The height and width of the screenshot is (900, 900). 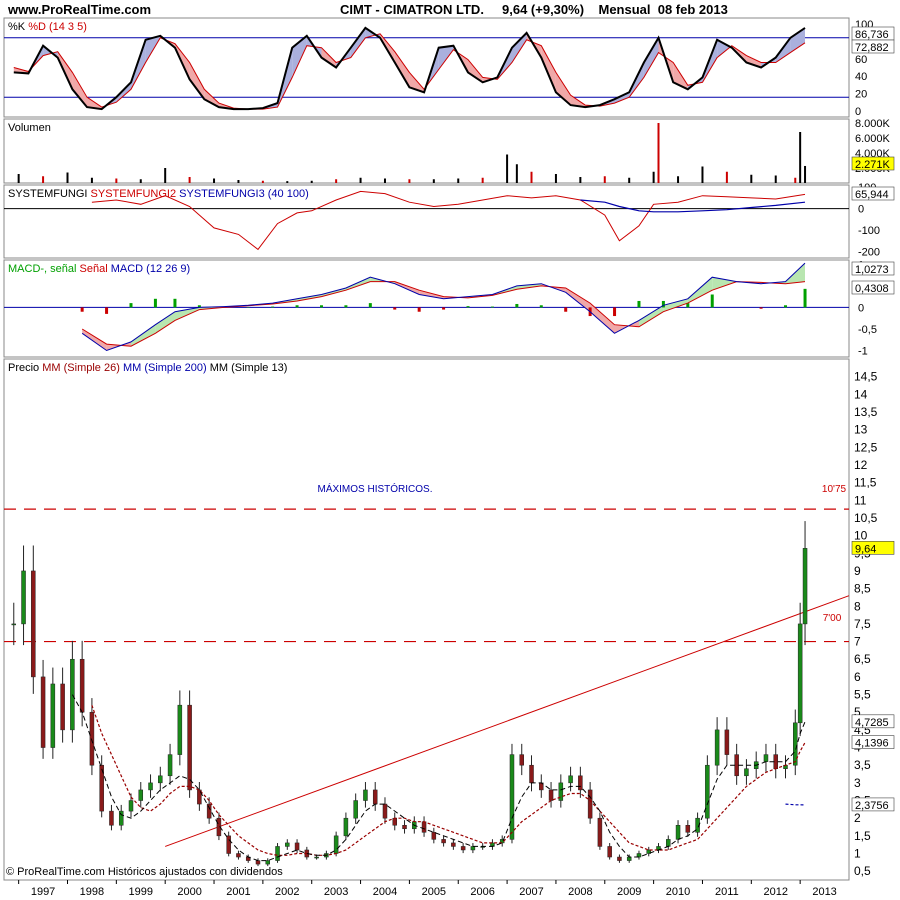 I want to click on price-ytick-4: 12,5, so click(x=866, y=447).